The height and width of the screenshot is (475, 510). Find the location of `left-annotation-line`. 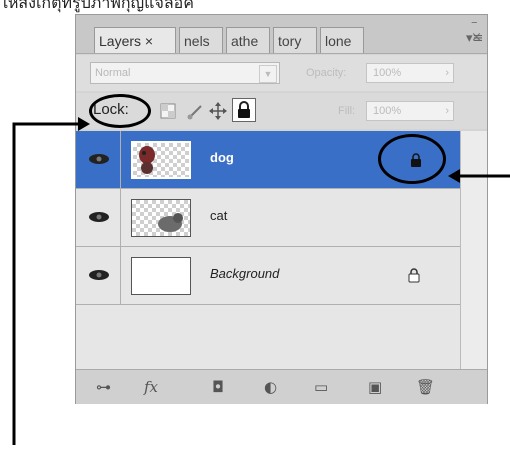

left-annotation-line is located at coordinates (46, 283).